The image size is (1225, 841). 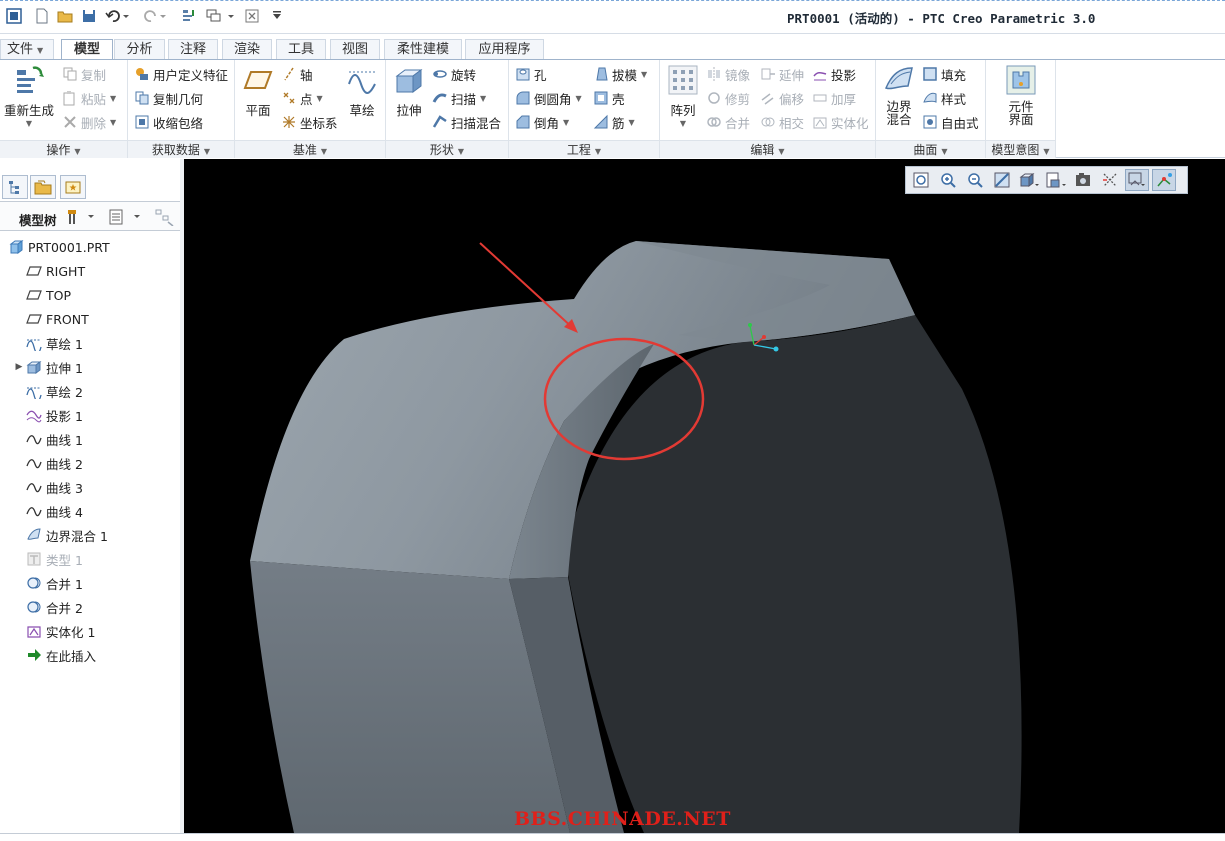 I want to click on offset-button: 偏移, so click(x=782, y=98).